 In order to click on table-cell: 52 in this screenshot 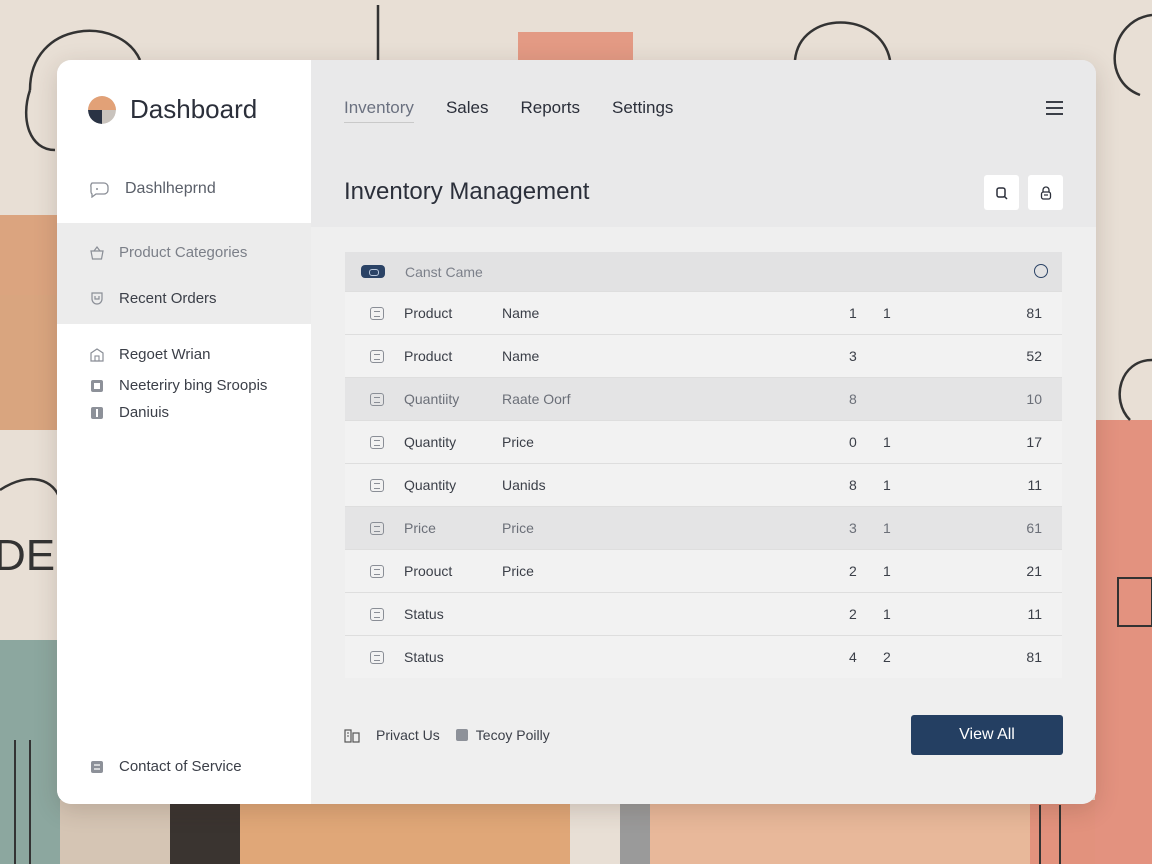, I will do `click(1034, 356)`.